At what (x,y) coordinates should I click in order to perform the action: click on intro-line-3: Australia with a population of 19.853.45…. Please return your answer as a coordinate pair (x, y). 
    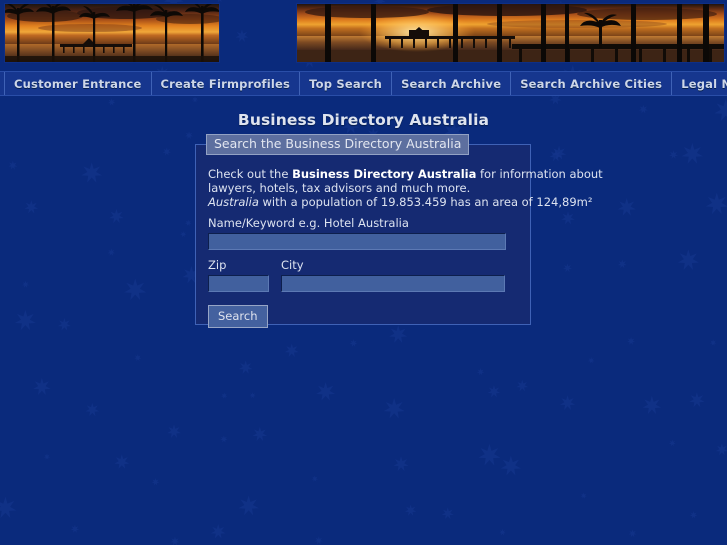
    Looking at the image, I should click on (400, 202).